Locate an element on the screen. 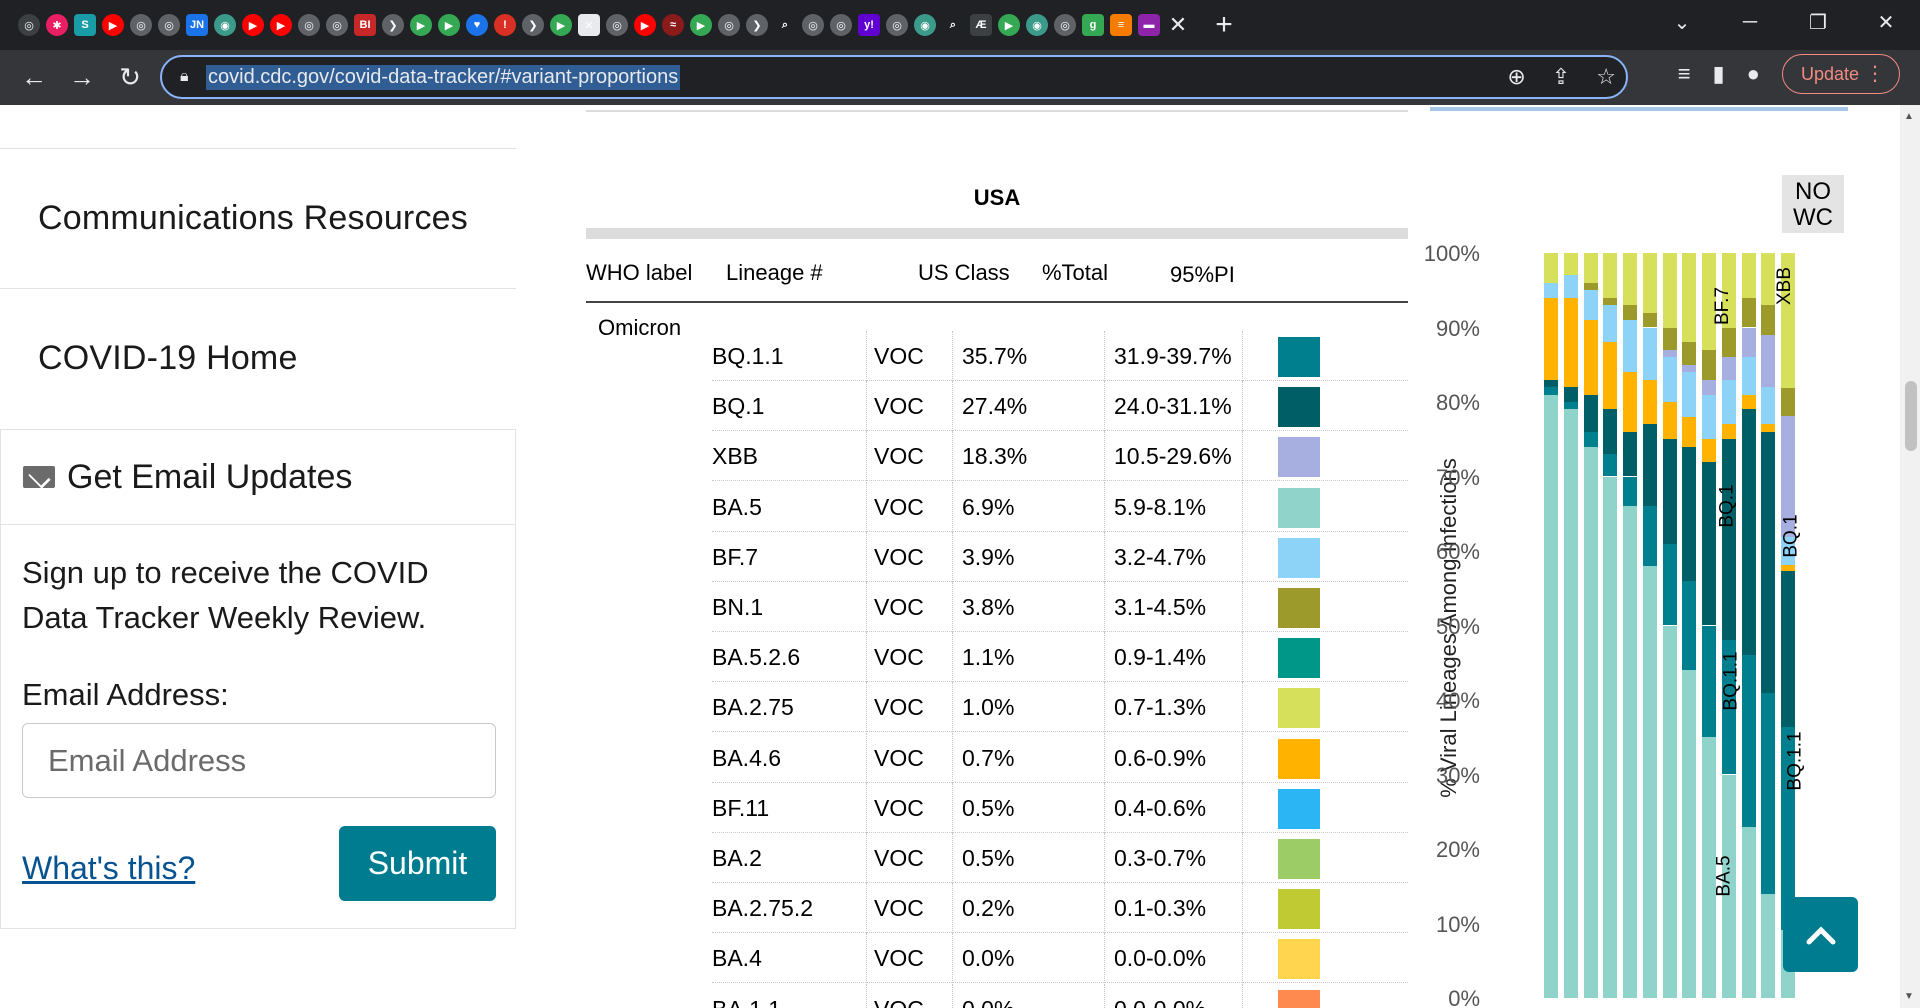  update-button: Update ⋮ is located at coordinates (1840, 74).